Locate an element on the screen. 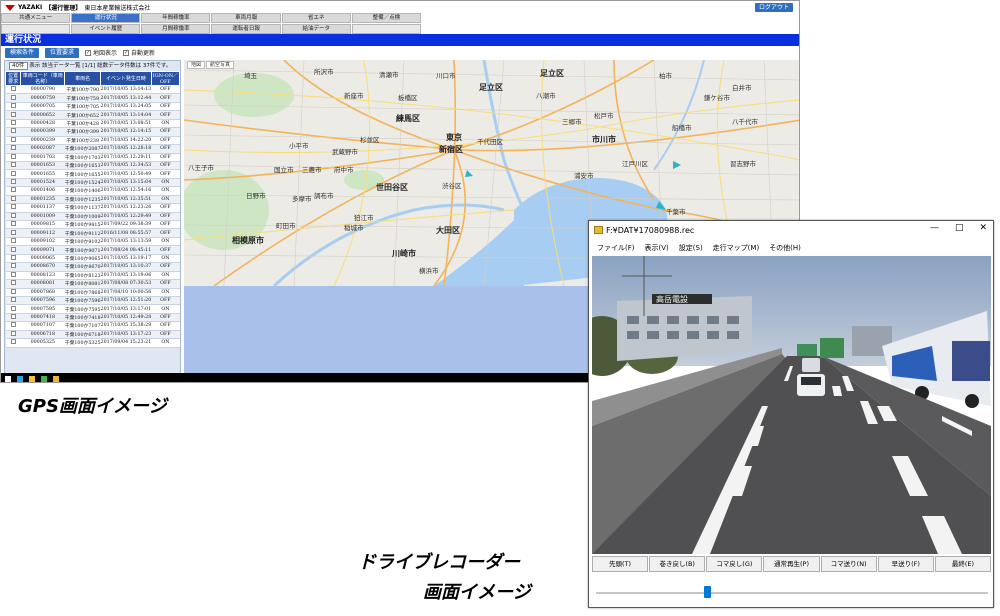  tab-satellite: 航空写真 is located at coordinates (220, 65).